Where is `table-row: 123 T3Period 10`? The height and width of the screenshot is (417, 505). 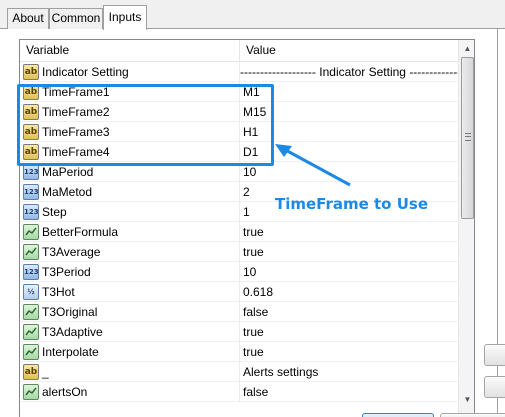
table-row: 123 T3Period 10 is located at coordinates (239, 272).